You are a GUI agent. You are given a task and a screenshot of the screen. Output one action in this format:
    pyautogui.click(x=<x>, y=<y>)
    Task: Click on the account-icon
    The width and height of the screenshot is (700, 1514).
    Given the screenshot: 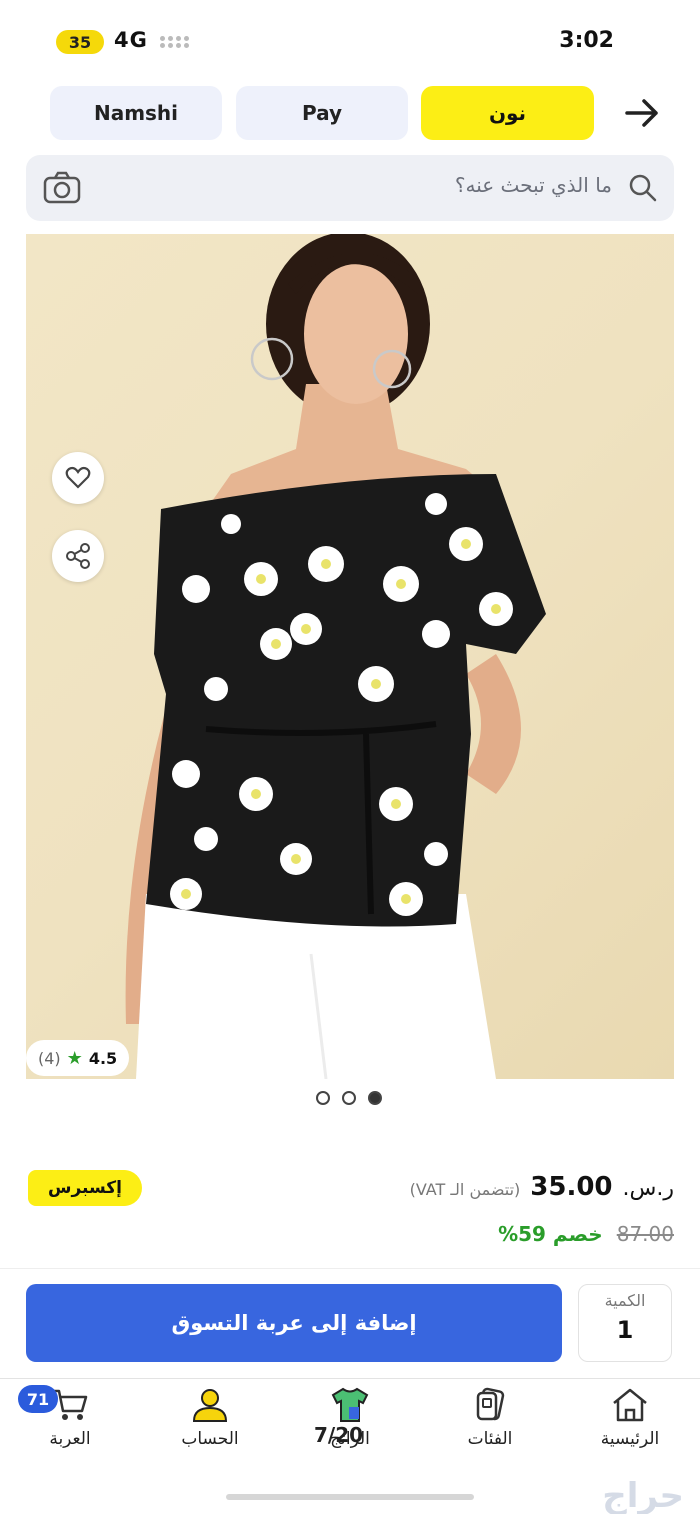 What is the action you would take?
    pyautogui.click(x=210, y=1405)
    